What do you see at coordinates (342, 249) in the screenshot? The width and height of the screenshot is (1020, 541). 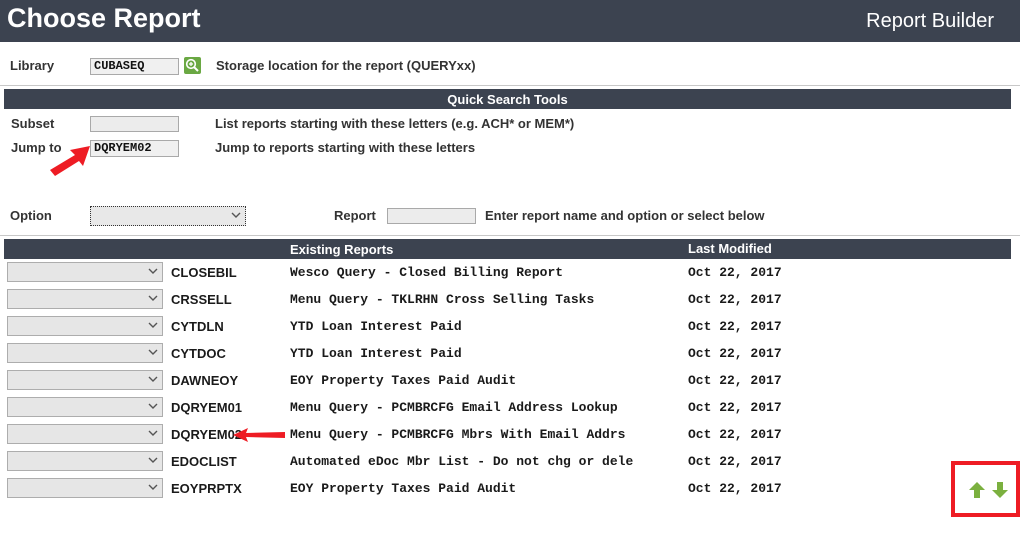 I see `column-existing-reports: Existing Reports` at bounding box center [342, 249].